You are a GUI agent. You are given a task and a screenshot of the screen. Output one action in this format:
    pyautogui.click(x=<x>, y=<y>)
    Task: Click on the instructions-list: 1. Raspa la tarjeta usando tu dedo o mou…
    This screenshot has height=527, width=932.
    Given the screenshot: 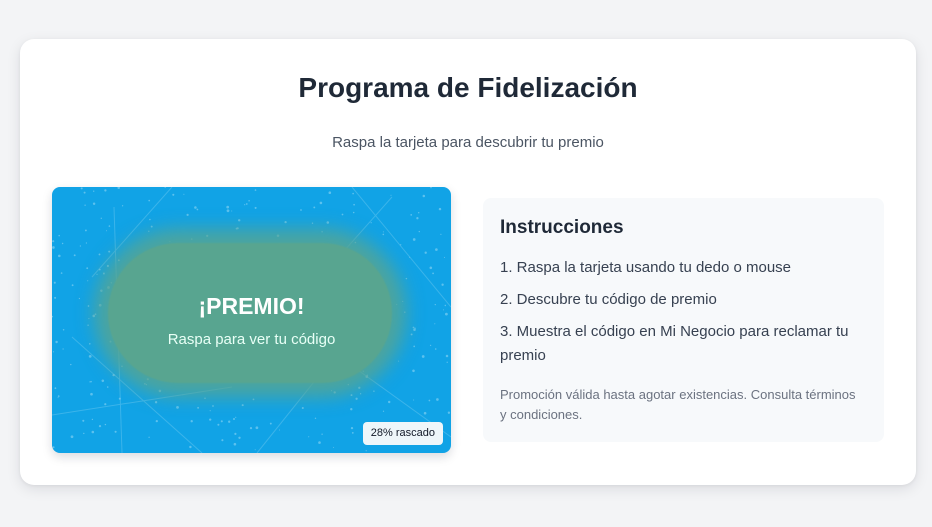 What is the action you would take?
    pyautogui.click(x=685, y=316)
    